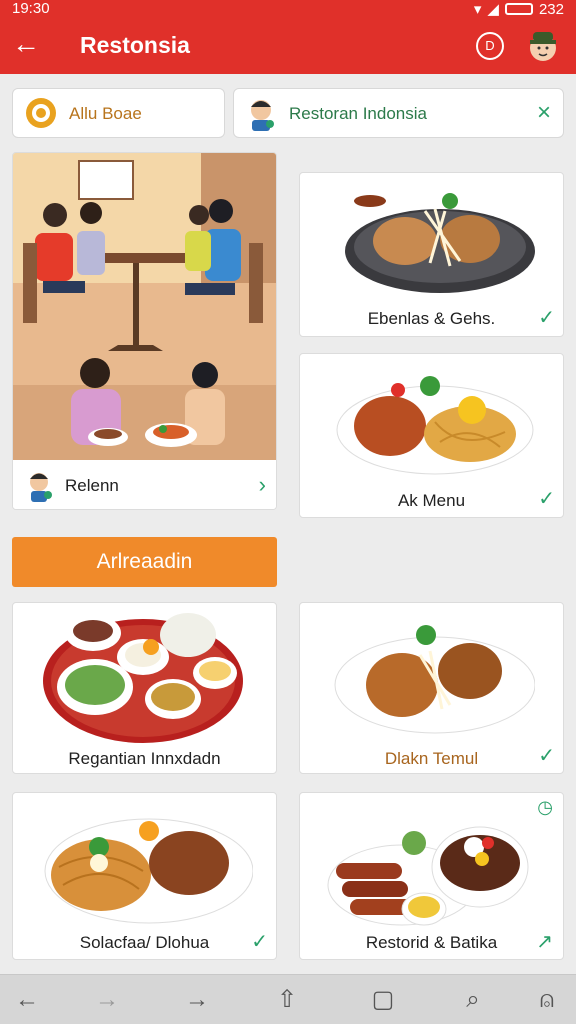  What do you see at coordinates (197, 1000) in the screenshot?
I see `next-arrow-icon: →` at bounding box center [197, 1000].